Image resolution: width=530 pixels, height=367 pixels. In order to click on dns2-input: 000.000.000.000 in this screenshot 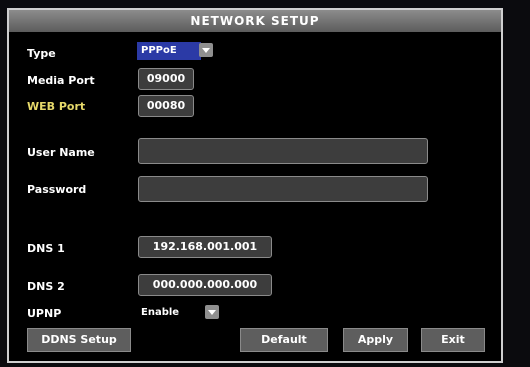, I will do `click(205, 285)`.